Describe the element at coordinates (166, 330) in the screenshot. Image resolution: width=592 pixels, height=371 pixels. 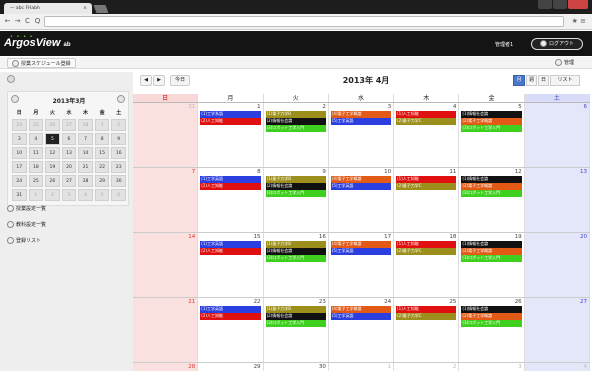
I see `day-cell: 21` at that location.